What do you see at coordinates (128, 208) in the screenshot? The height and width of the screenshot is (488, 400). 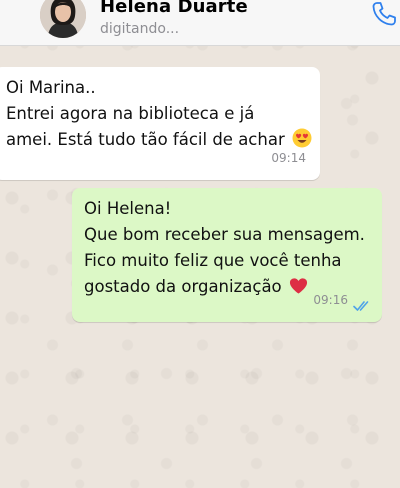 I see `message-line: Oi Helena!` at bounding box center [128, 208].